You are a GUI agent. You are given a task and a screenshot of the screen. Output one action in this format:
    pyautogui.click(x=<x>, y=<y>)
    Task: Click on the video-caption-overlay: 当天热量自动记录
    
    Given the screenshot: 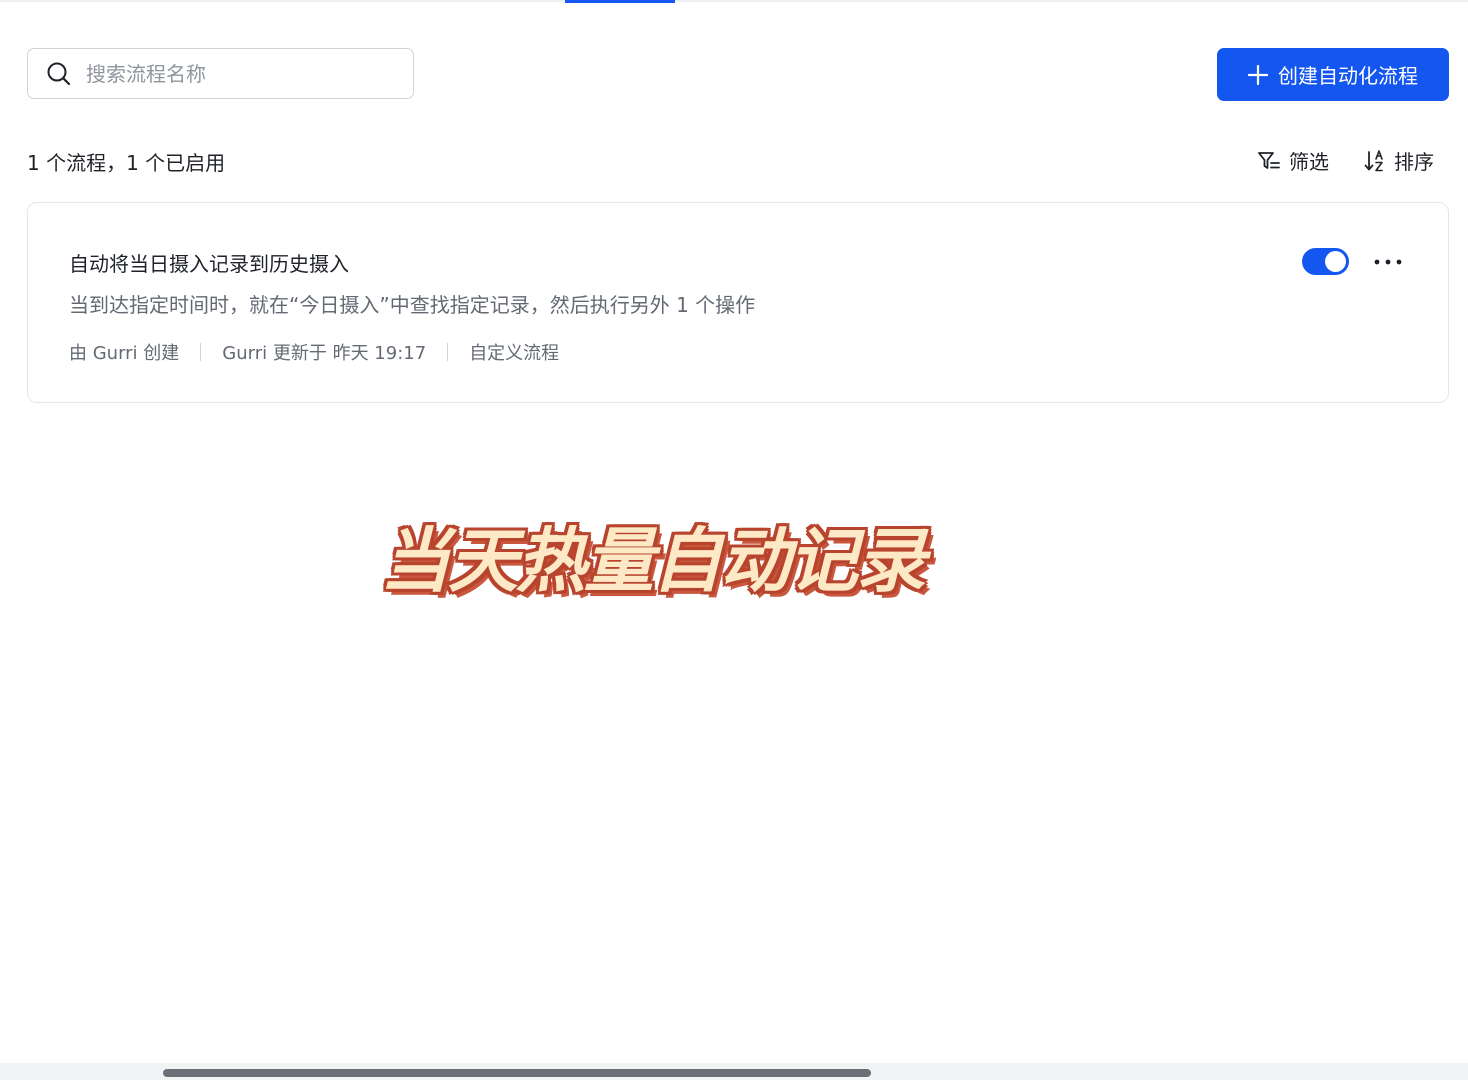 What is the action you would take?
    pyautogui.click(x=653, y=561)
    